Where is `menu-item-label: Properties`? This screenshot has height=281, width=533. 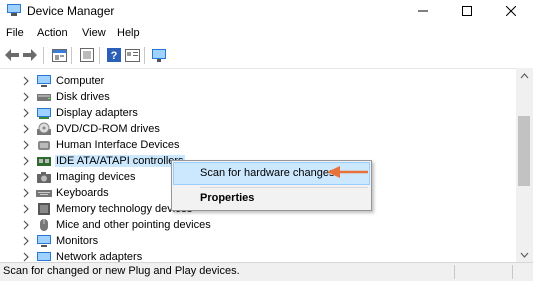 menu-item-label: Properties is located at coordinates (227, 198).